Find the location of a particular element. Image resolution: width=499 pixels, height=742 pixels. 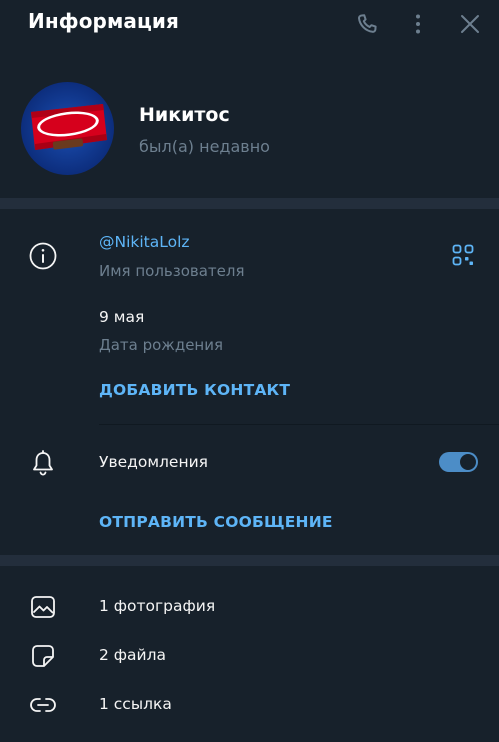

link-icon is located at coordinates (43, 705).